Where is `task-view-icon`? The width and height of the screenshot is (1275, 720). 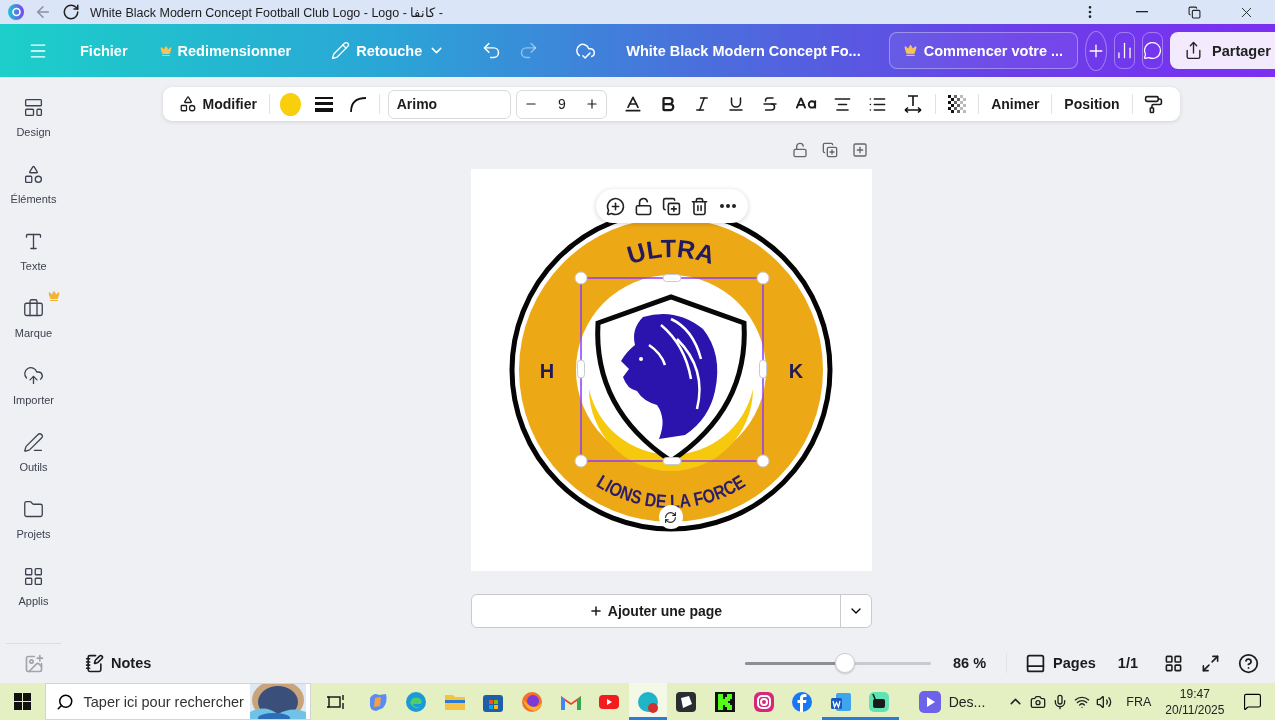 task-view-icon is located at coordinates (336, 701).